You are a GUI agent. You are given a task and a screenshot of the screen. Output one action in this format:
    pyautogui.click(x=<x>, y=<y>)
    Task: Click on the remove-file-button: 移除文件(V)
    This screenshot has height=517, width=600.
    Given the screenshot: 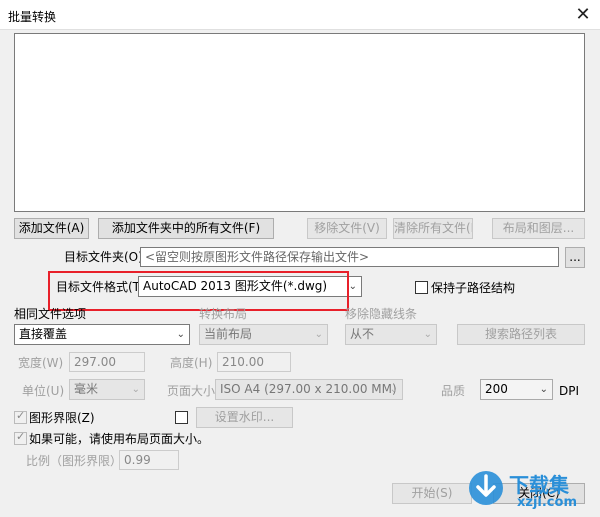 What is the action you would take?
    pyautogui.click(x=347, y=228)
    